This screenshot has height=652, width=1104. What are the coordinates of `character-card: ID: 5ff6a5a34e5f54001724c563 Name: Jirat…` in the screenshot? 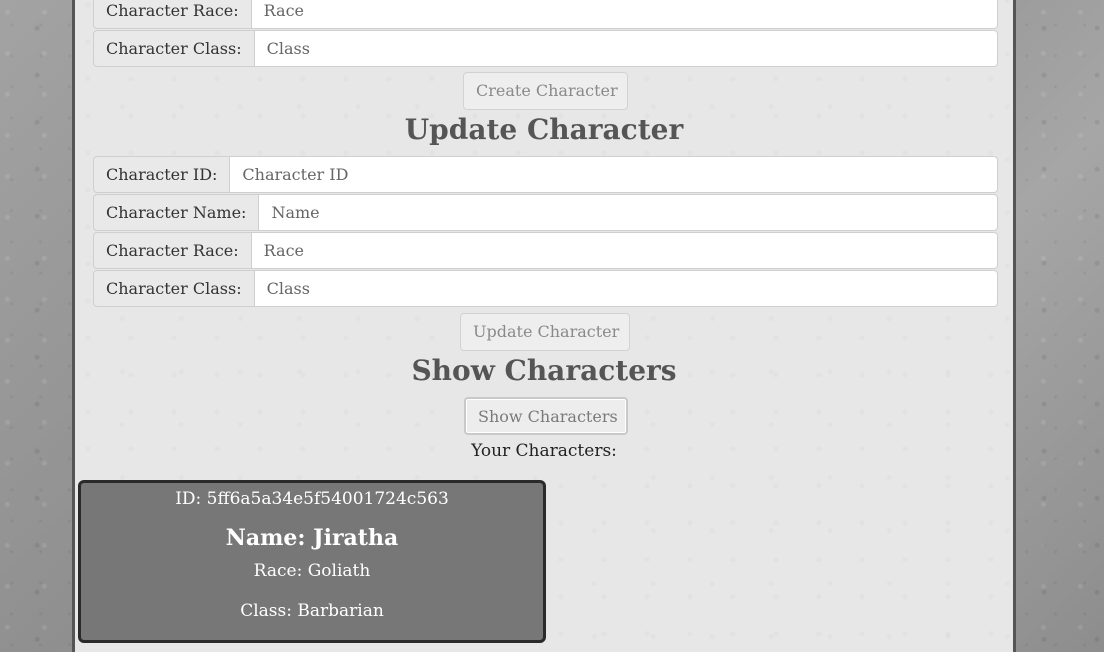 It's located at (312, 561).